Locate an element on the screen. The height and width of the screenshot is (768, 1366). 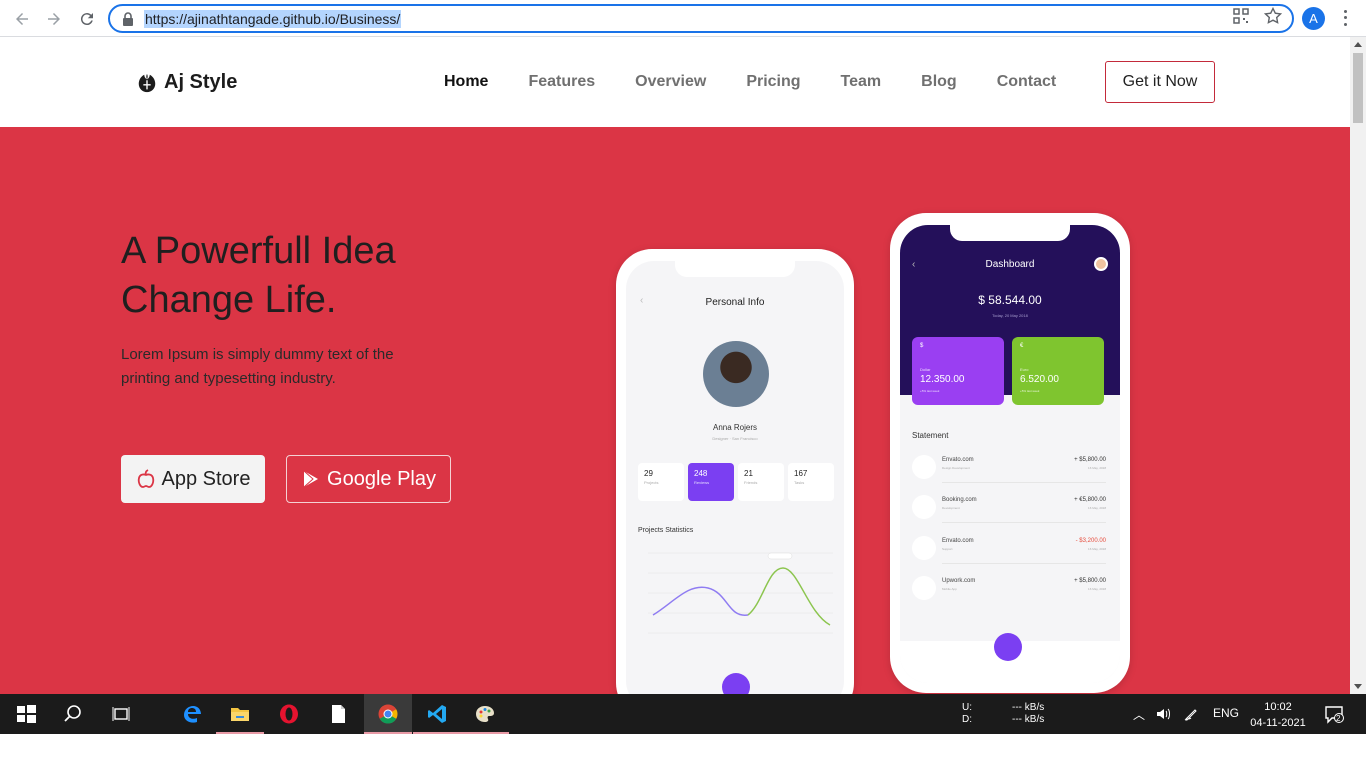
profile-photo is located at coordinates (736, 374).